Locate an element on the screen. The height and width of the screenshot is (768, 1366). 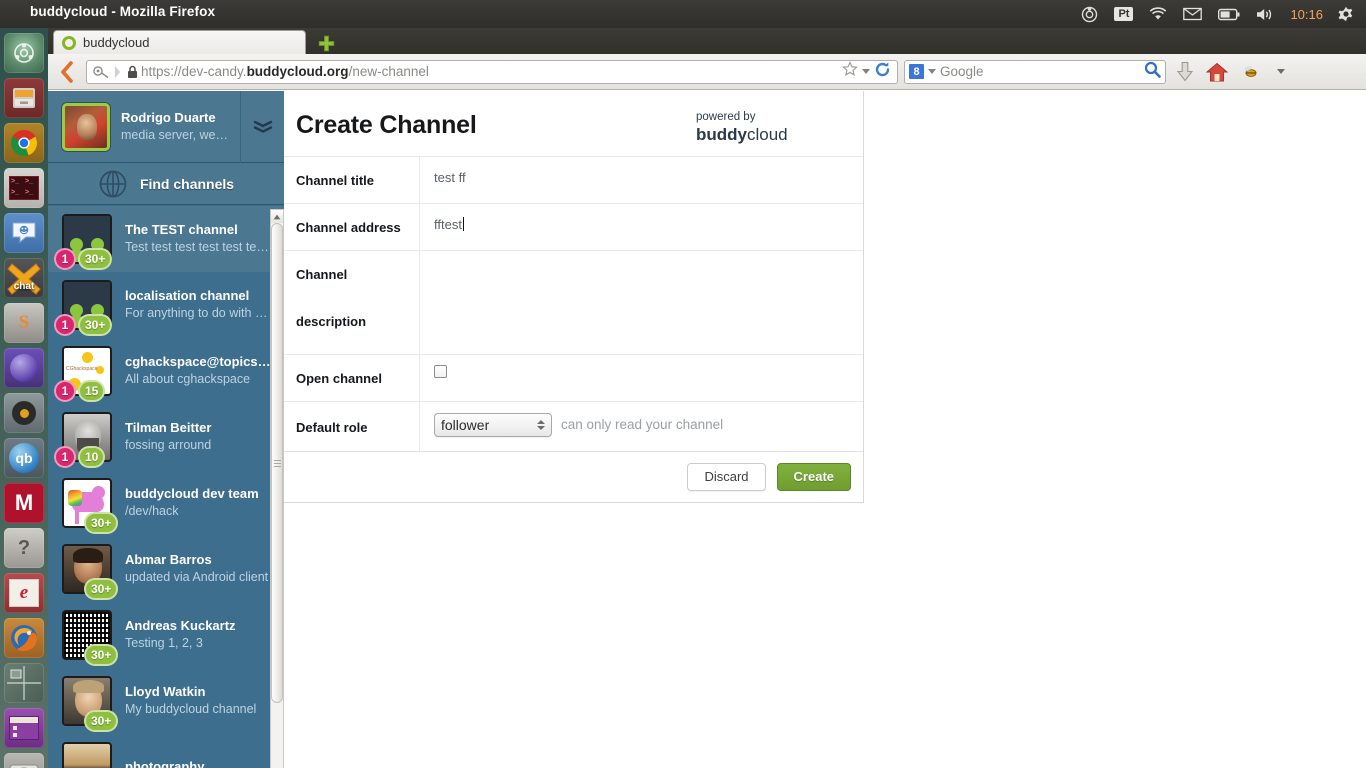
field-row-channel-description: Channel description is located at coordinates (573, 303).